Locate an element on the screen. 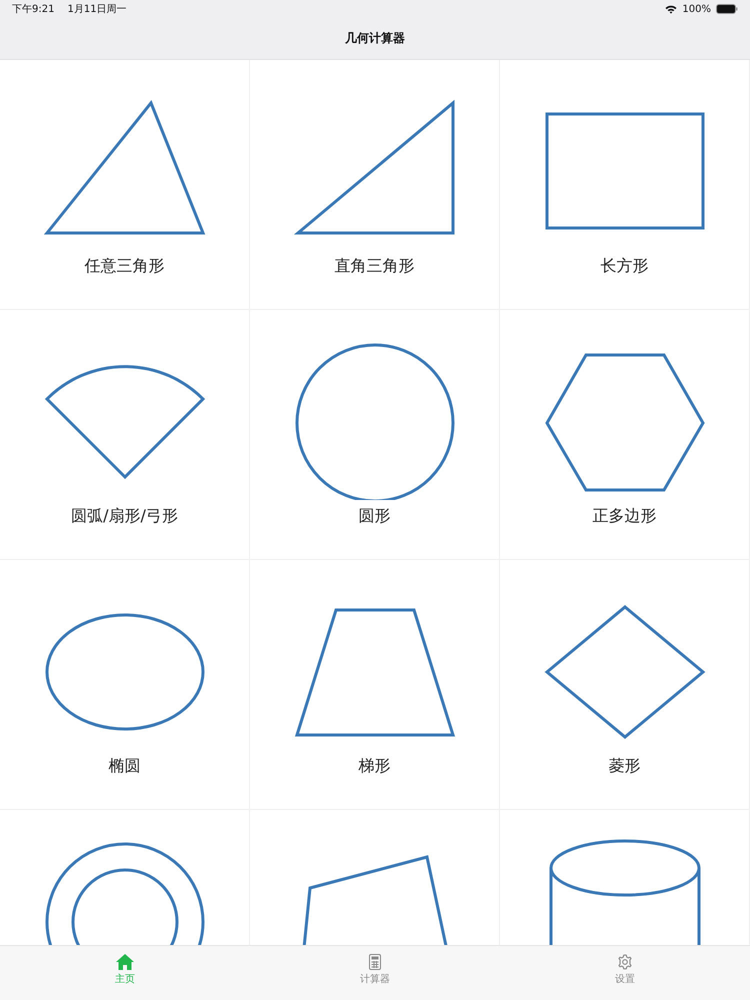 This screenshot has height=1000, width=750. nav-title: 几何计算器 is located at coordinates (375, 38).